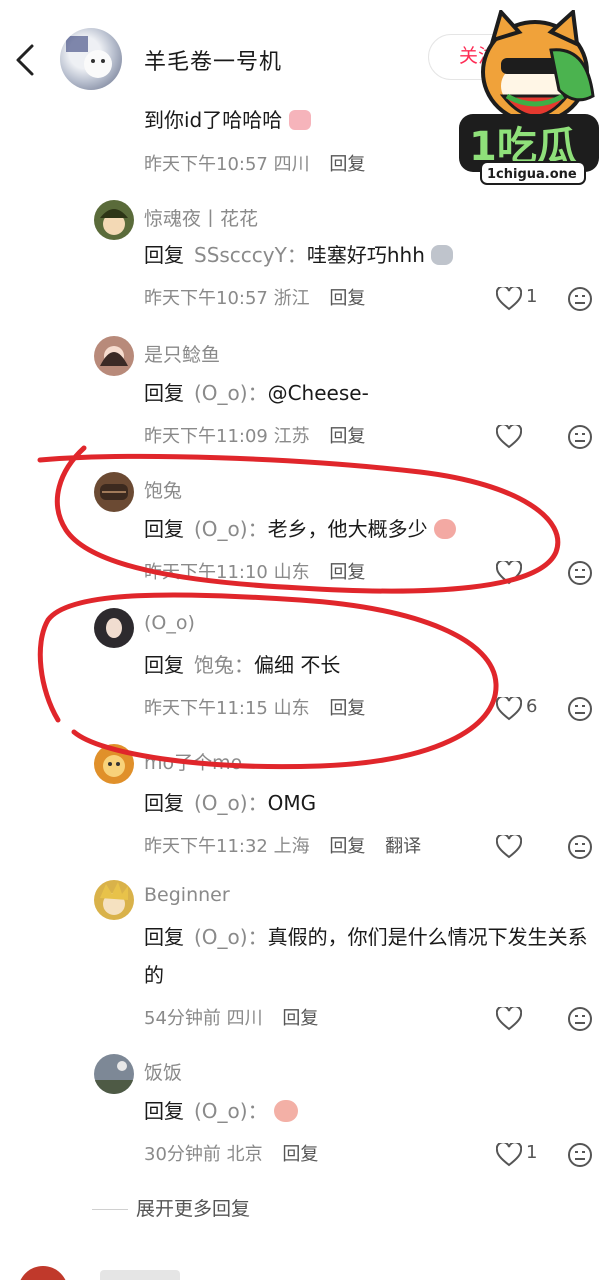 This screenshot has height=1280, width=613. Describe the element at coordinates (182, 353) in the screenshot. I see `commenter-name: 是只鲶鱼` at that location.